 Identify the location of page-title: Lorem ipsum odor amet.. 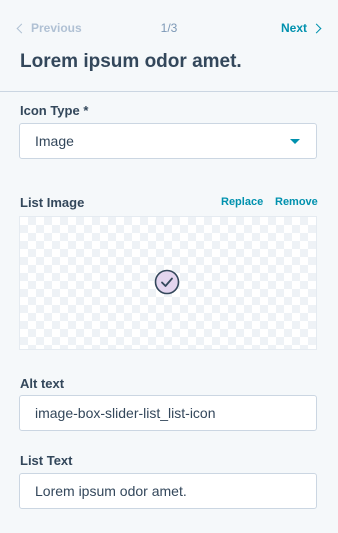
(131, 61).